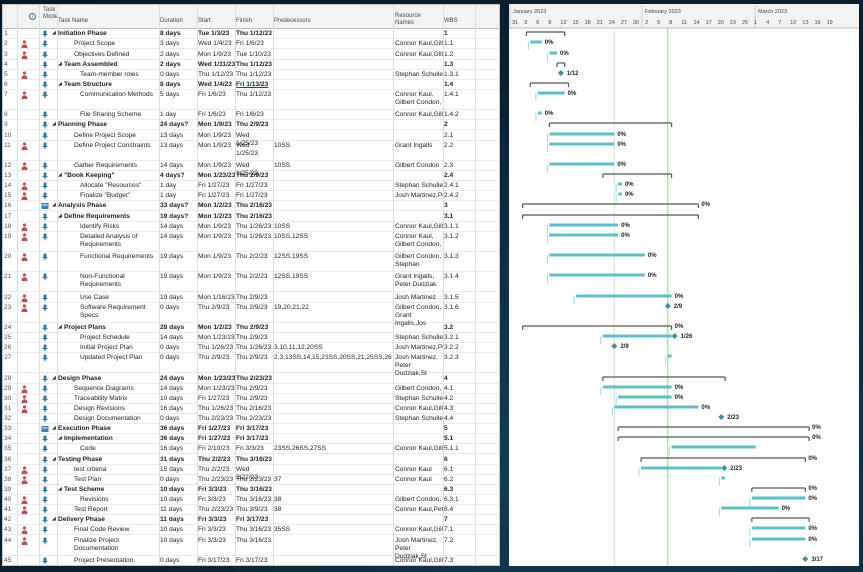 This screenshot has width=863, height=572. What do you see at coordinates (217, 348) in the screenshot?
I see `task-start: Thu 1/26/23` at bounding box center [217, 348].